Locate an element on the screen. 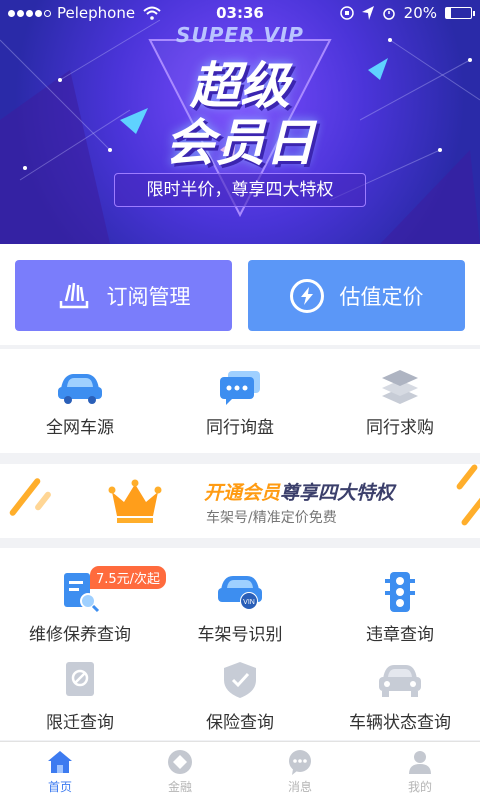 The width and height of the screenshot is (480, 800). super-vip-text: SUPER VIP is located at coordinates (240, 35).